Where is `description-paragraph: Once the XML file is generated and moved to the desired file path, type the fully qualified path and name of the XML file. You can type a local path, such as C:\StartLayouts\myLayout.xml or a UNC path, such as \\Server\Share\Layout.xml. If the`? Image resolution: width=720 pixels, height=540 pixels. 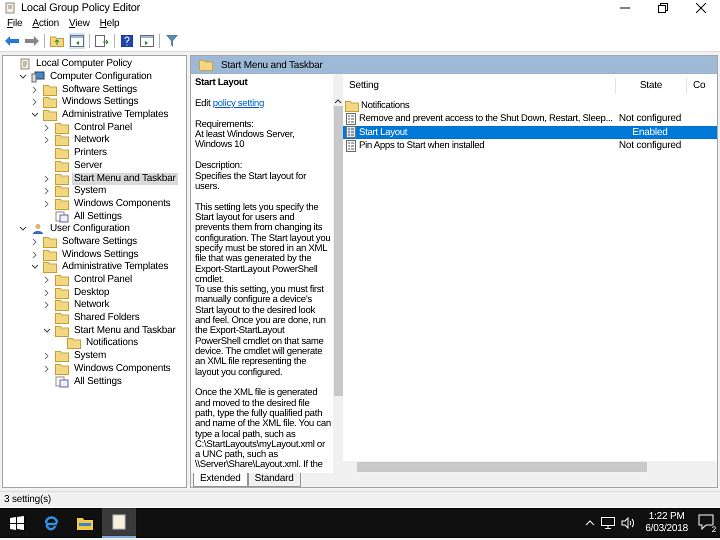
description-paragraph: Once the XML file is generated and moved to the desired file path, type the fully qualified path and name of the XML file. You can type a local path, such as C:\StartLayouts\myLayout.xml or a UNC path, such as \\Server\Share\Layout.xml. If the is located at coordinates (263, 429).